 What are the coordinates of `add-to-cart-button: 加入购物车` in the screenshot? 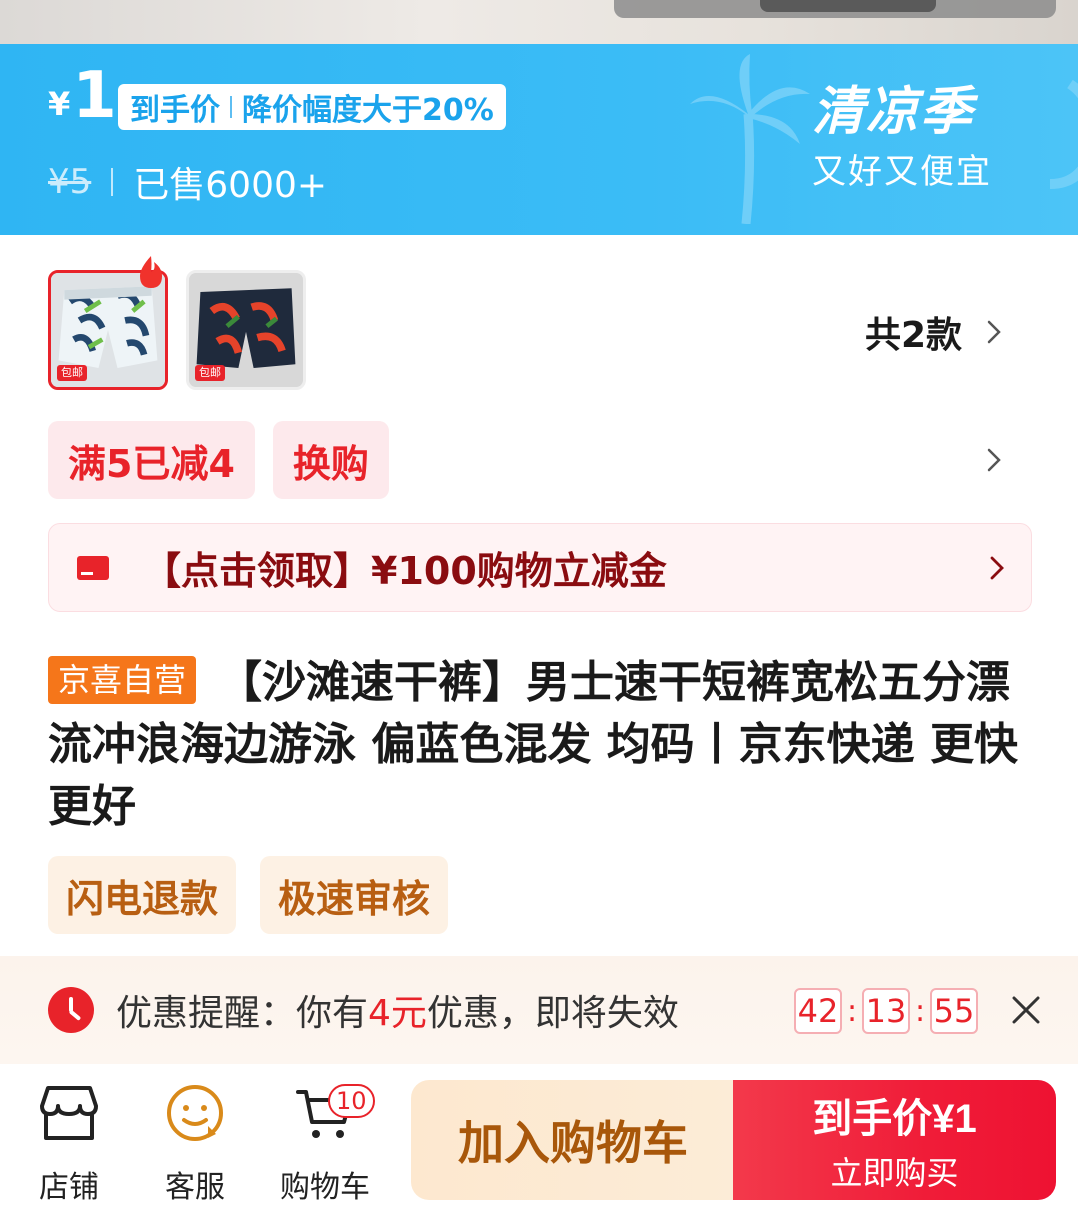 It's located at (573, 1140).